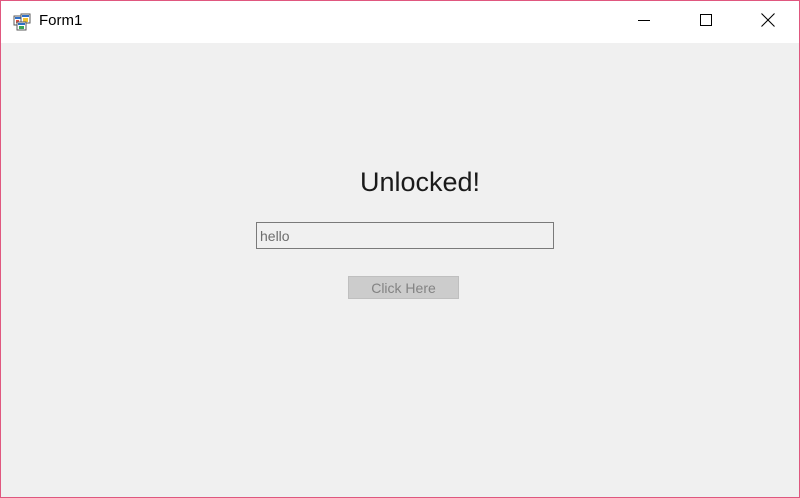 This screenshot has width=800, height=498. I want to click on maximize-button, so click(706, 22).